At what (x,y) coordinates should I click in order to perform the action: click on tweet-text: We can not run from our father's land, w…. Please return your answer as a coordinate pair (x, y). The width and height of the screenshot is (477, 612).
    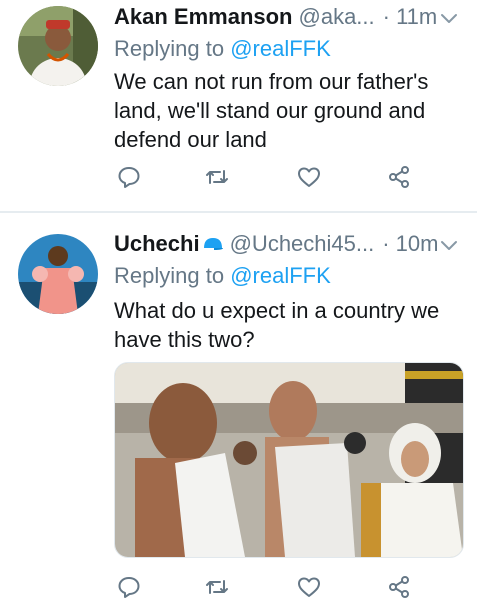
    Looking at the image, I should click on (271, 110).